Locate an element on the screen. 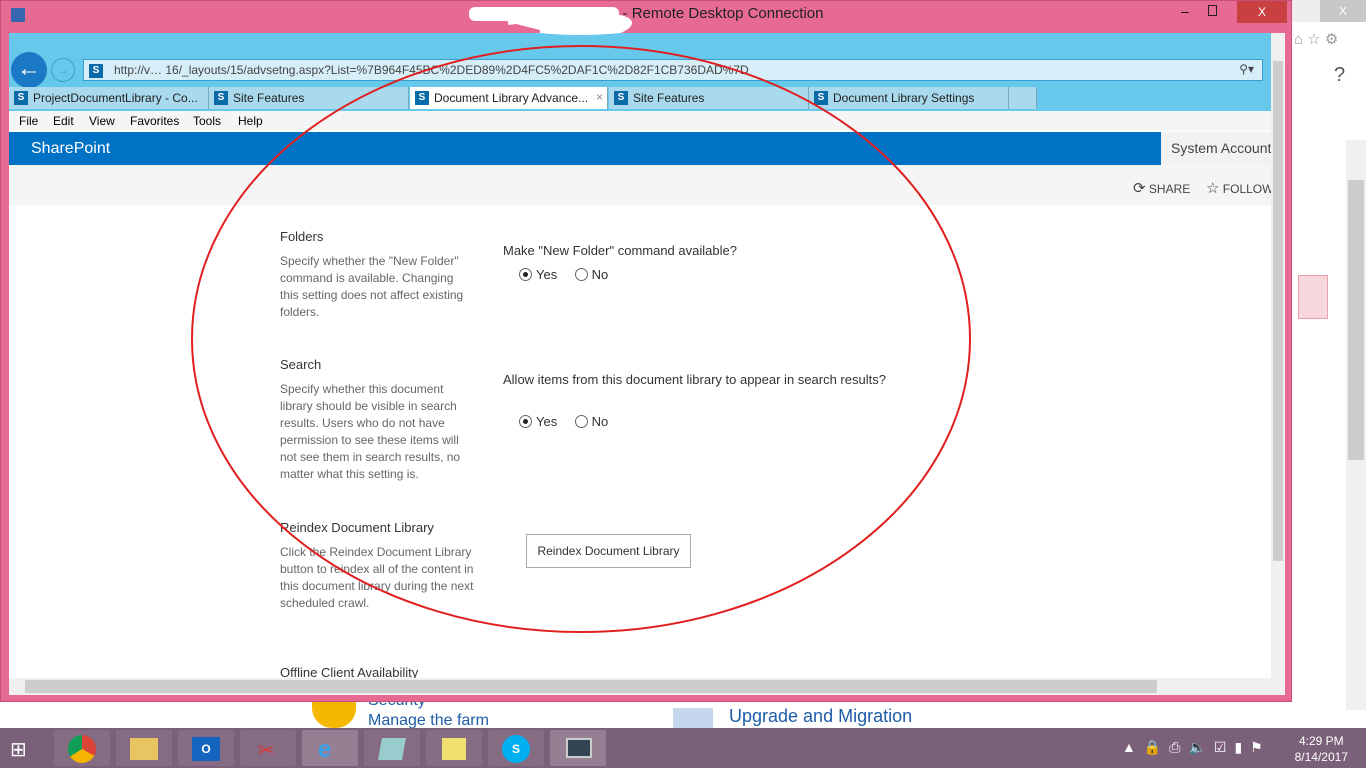  file-explorer-taskbar-icon is located at coordinates (144, 748).